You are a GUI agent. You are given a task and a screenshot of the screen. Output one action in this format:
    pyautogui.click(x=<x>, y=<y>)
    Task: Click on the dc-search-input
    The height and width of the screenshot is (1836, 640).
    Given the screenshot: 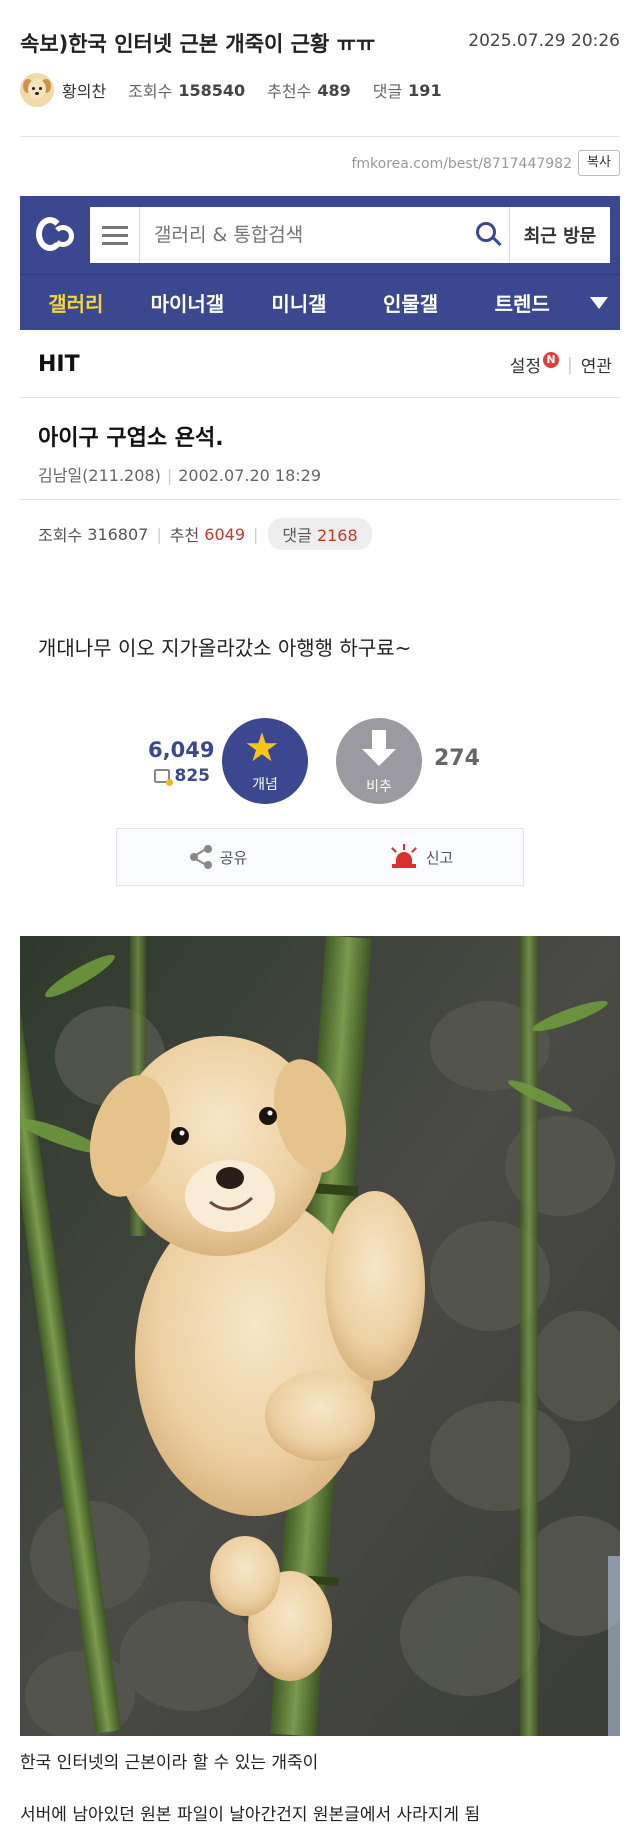 What is the action you would take?
    pyautogui.click(x=305, y=235)
    